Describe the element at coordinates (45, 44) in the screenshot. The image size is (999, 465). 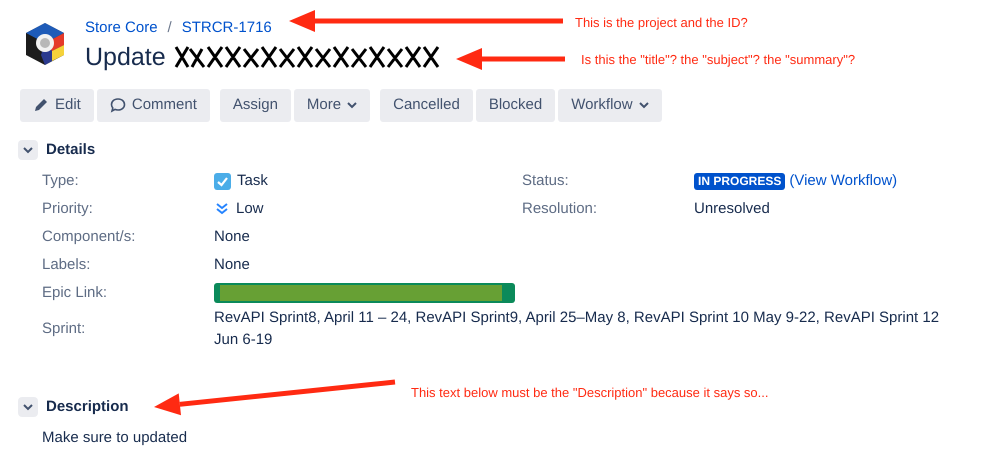
I see `project-logo-icon` at that location.